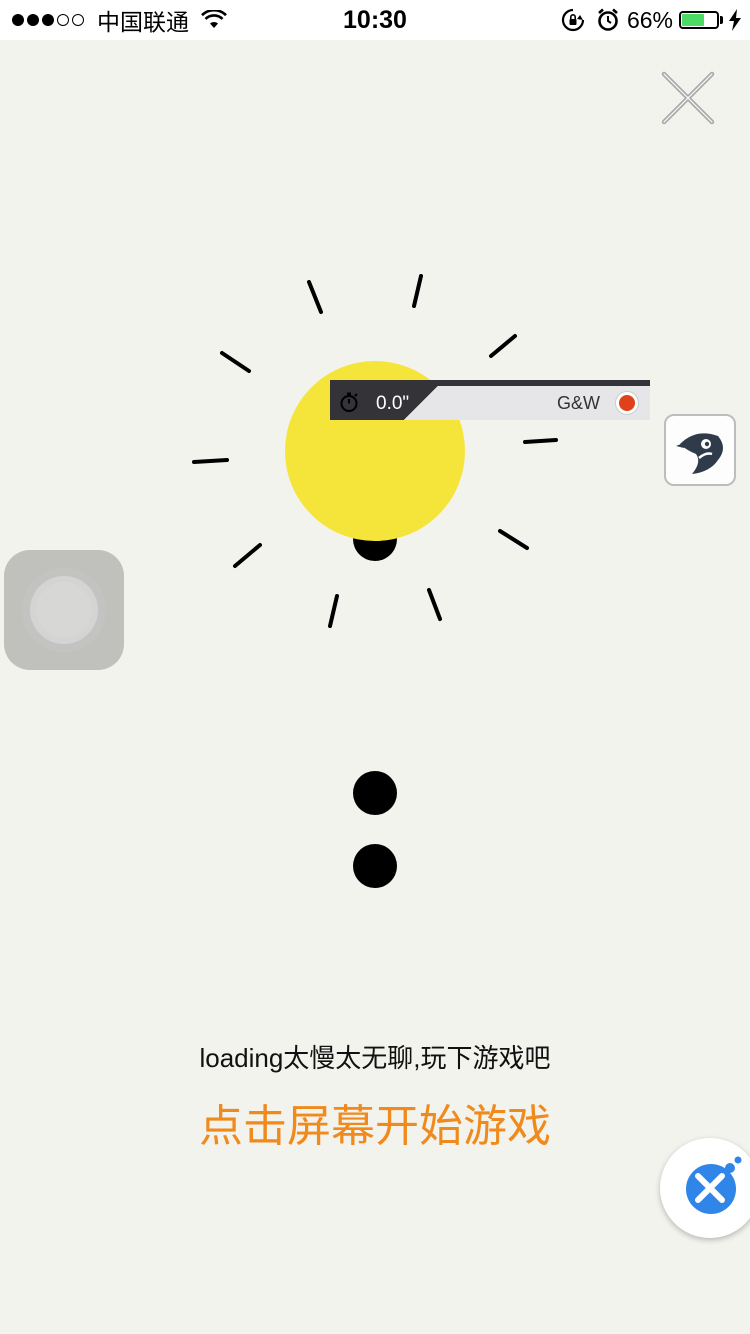 Image resolution: width=750 pixels, height=1334 pixels. What do you see at coordinates (393, 403) in the screenshot?
I see `recorder-time: 0.0"` at bounding box center [393, 403].